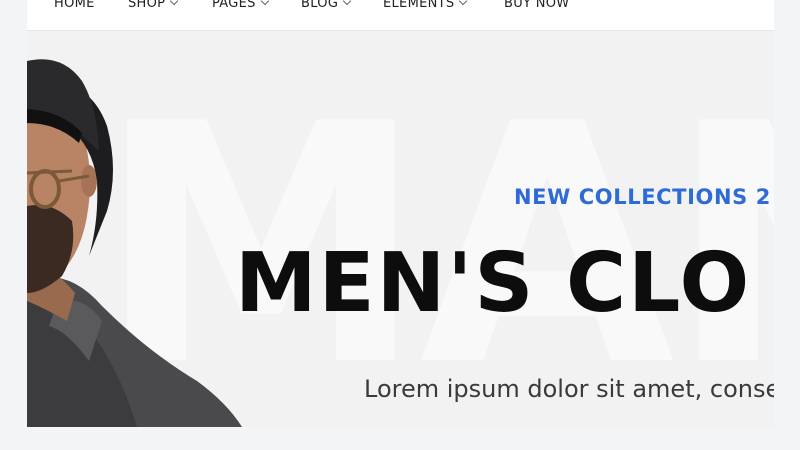 Image resolution: width=800 pixels, height=450 pixels. What do you see at coordinates (147, 5) in the screenshot?
I see `nav-item-label: SHOP` at bounding box center [147, 5].